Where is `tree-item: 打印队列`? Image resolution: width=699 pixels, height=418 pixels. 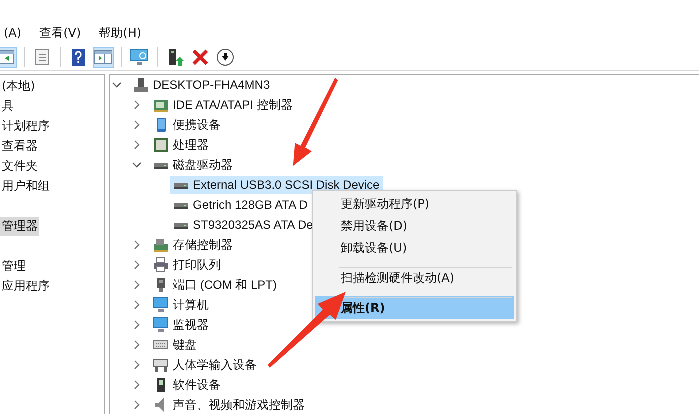
tree-item: 打印队列 is located at coordinates (187, 265).